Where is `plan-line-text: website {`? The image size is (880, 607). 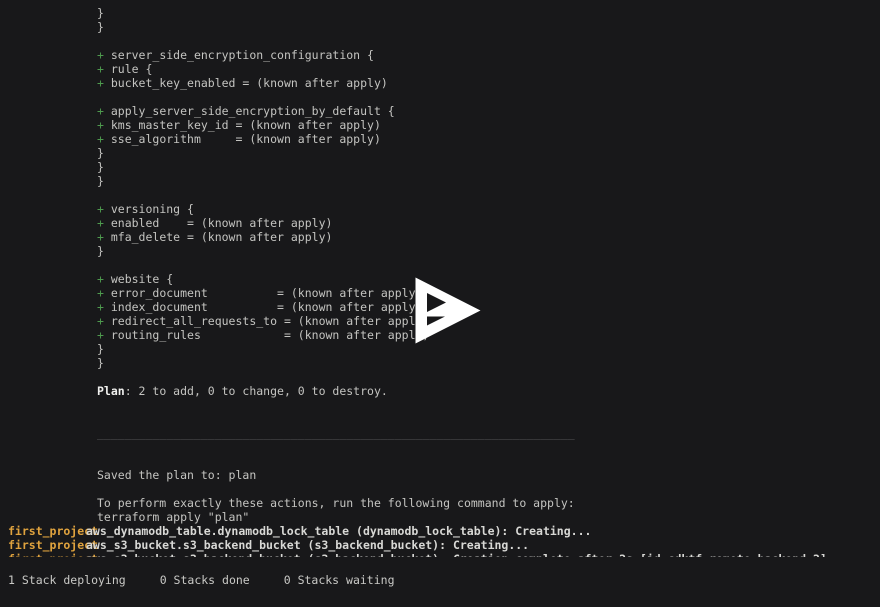
plan-line-text: website { is located at coordinates (142, 279).